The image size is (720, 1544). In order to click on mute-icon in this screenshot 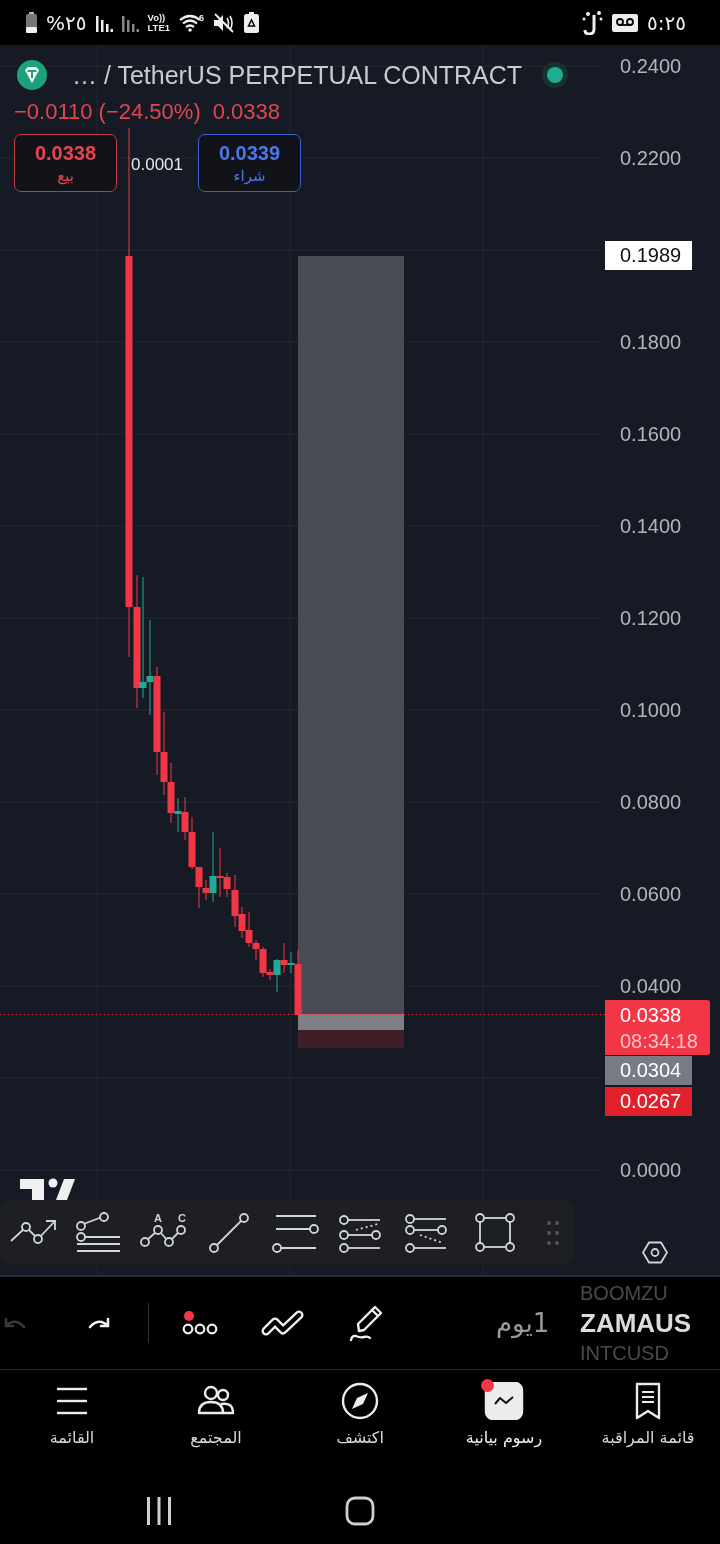, I will do `click(224, 22)`.